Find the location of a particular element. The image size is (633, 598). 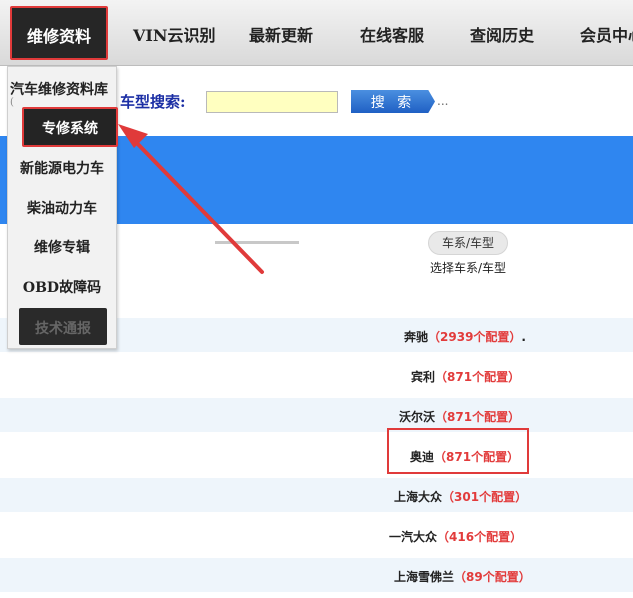

dropdown-item-obd-codes: OBD故障码 is located at coordinates (62, 287).